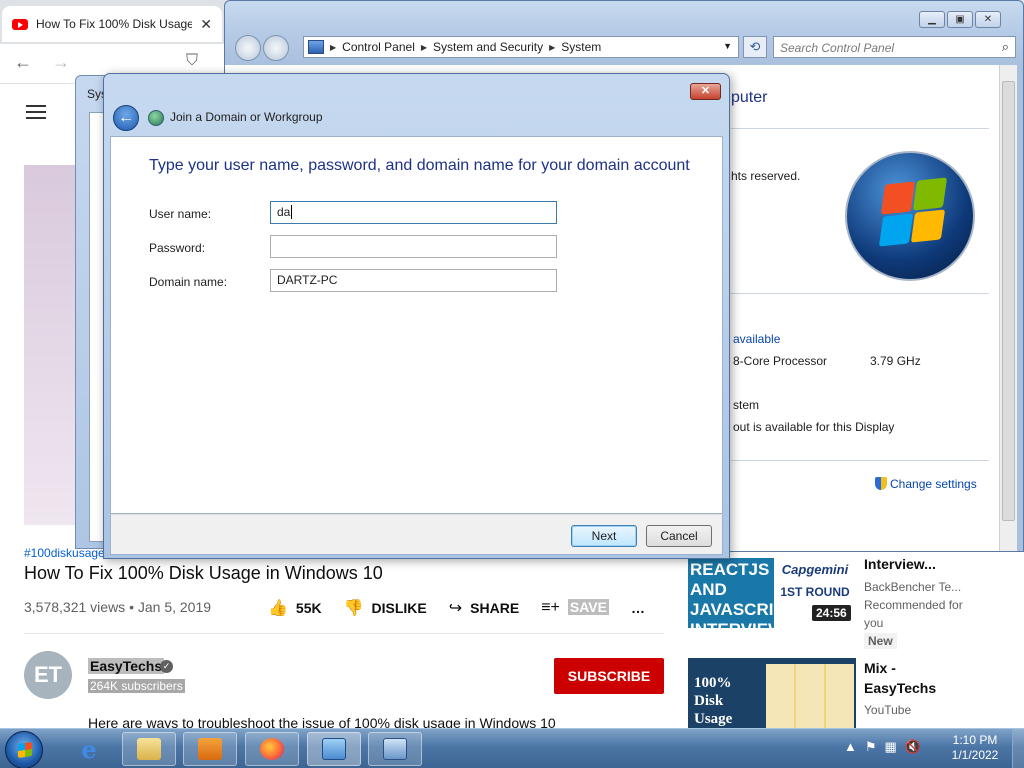 The image size is (1024, 768). Describe the element at coordinates (385, 608) in the screenshot. I see `dislike-button: 👎 DISLIKE` at that location.